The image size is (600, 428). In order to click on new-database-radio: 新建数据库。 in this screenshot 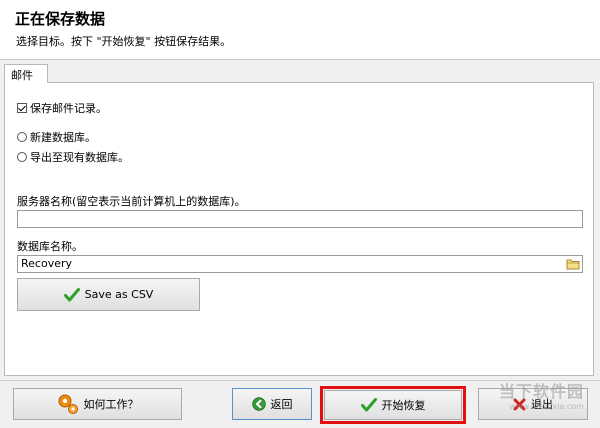, I will do `click(56, 137)`.